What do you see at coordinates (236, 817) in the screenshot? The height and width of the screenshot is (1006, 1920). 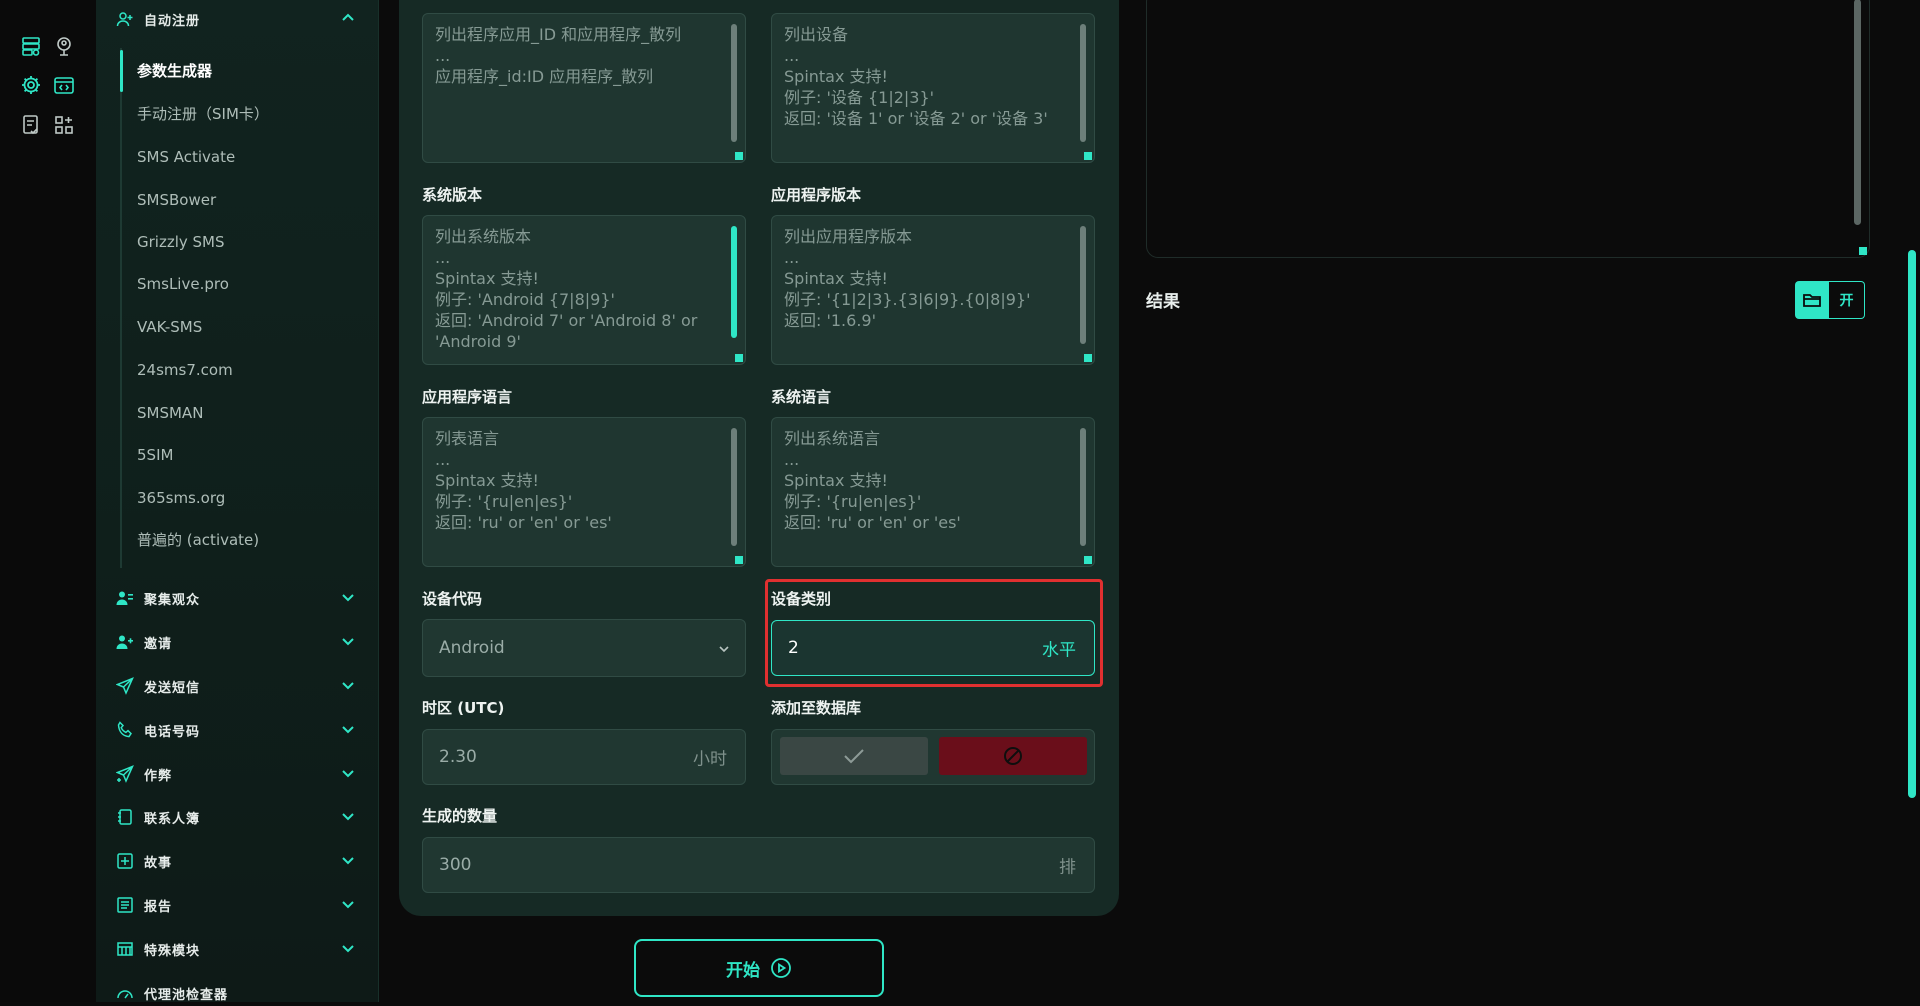 I see `sidebar-group-contacts: 联系人簿` at bounding box center [236, 817].